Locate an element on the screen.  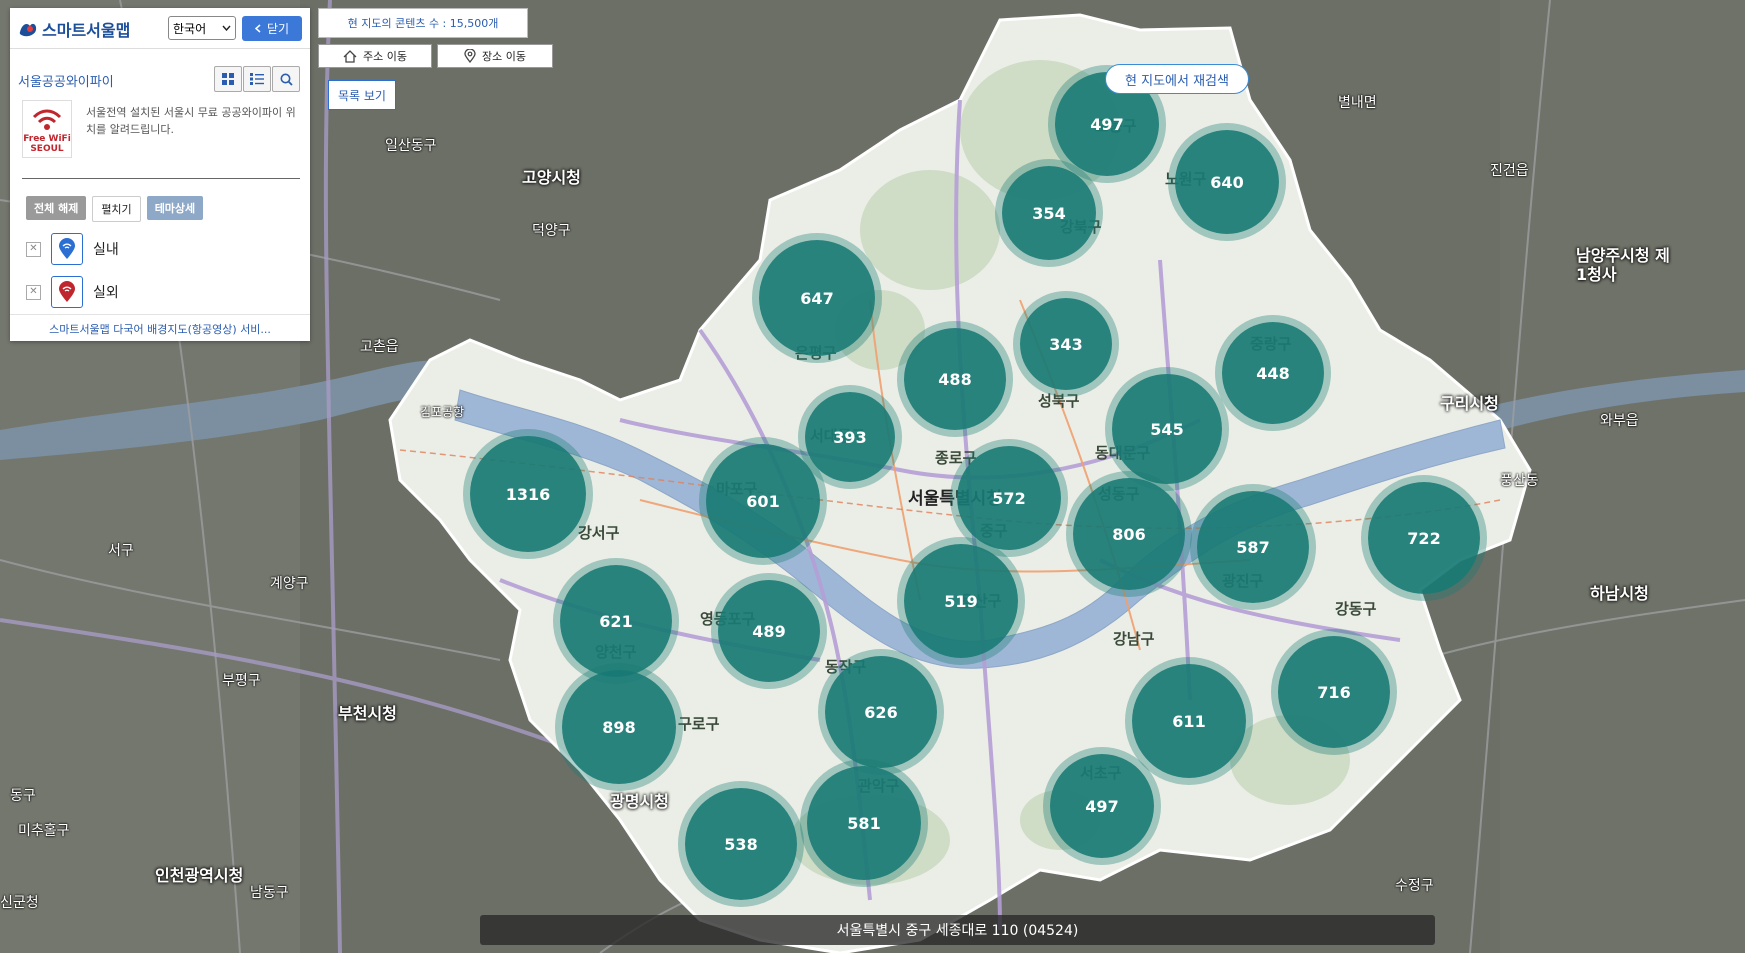
research-map-button: 현 지도에서 재검색 is located at coordinates (1177, 79).